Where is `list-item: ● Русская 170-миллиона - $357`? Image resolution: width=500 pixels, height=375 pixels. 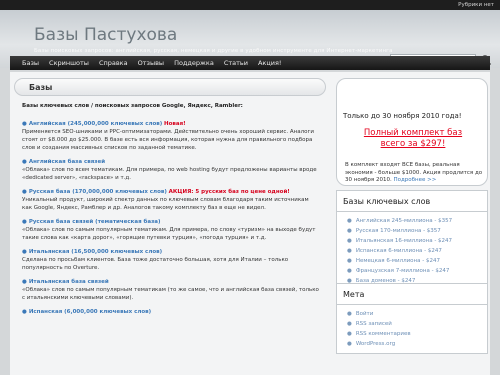 list-item: ● Русская 170-миллиона - $357 is located at coordinates (414, 231).